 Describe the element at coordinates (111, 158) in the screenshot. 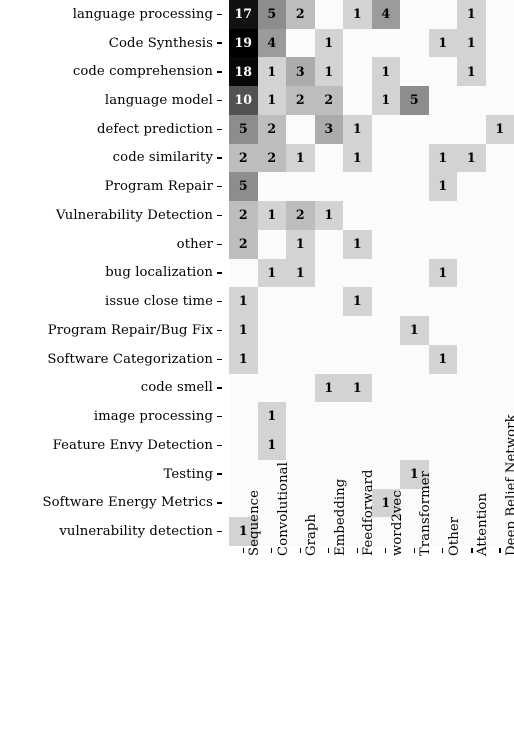

I see `y-axis-label: code similarity` at that location.